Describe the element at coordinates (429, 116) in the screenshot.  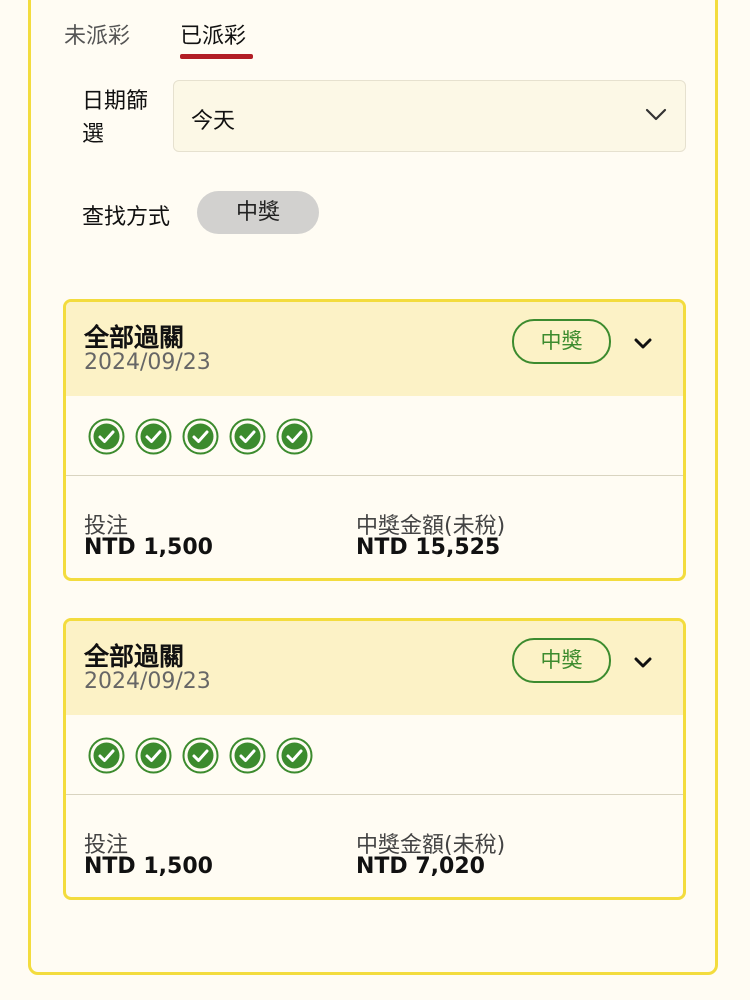
I see `date-filter-select: 今天` at that location.